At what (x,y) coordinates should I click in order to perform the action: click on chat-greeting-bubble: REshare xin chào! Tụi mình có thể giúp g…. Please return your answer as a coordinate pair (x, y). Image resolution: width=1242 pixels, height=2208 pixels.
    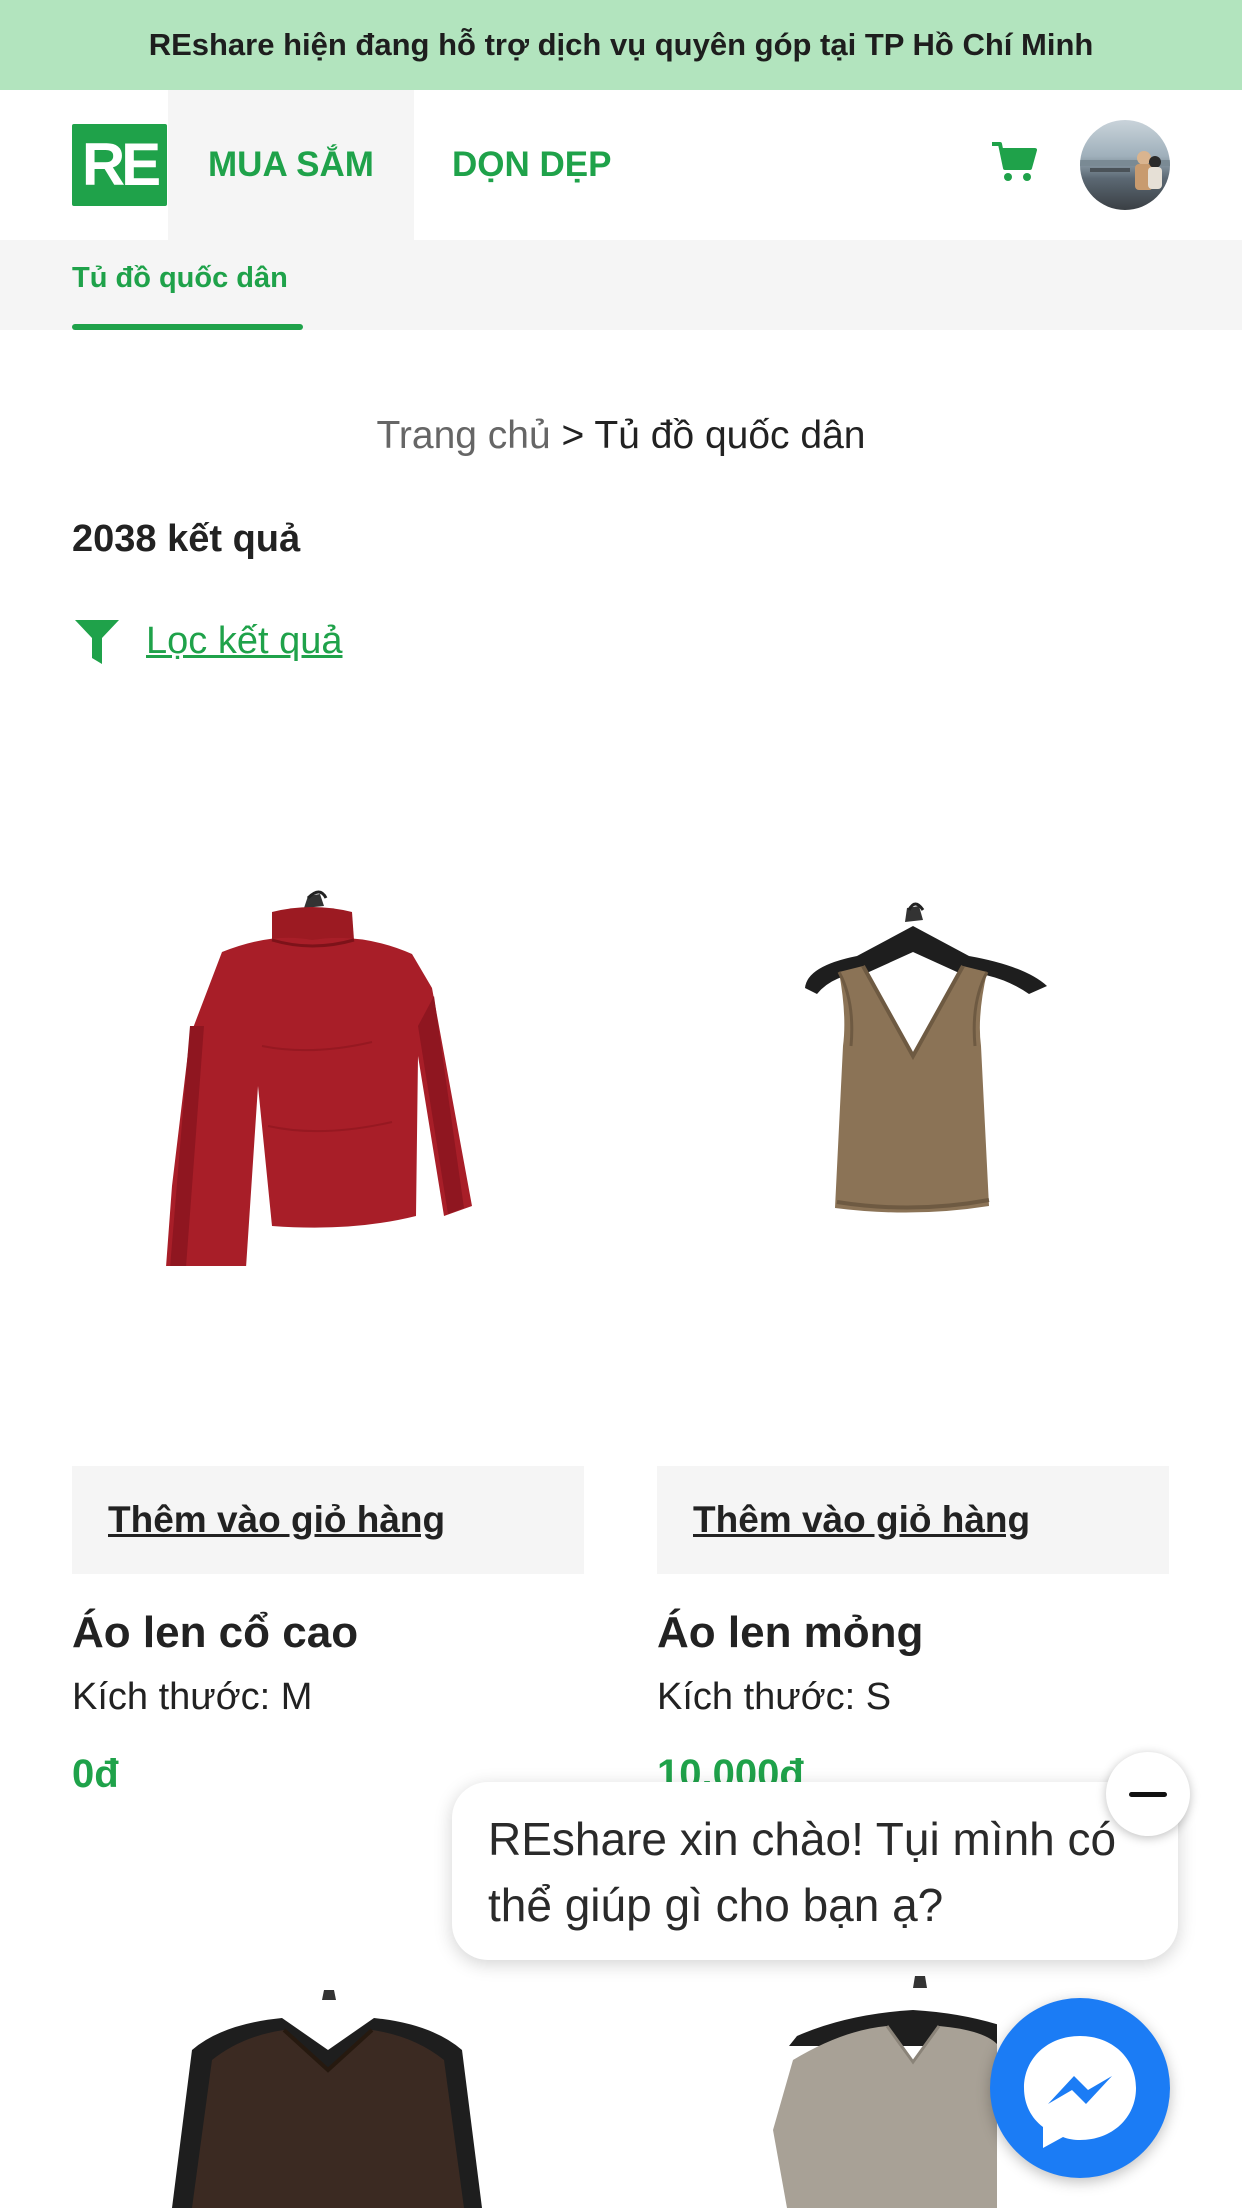
    Looking at the image, I should click on (815, 1871).